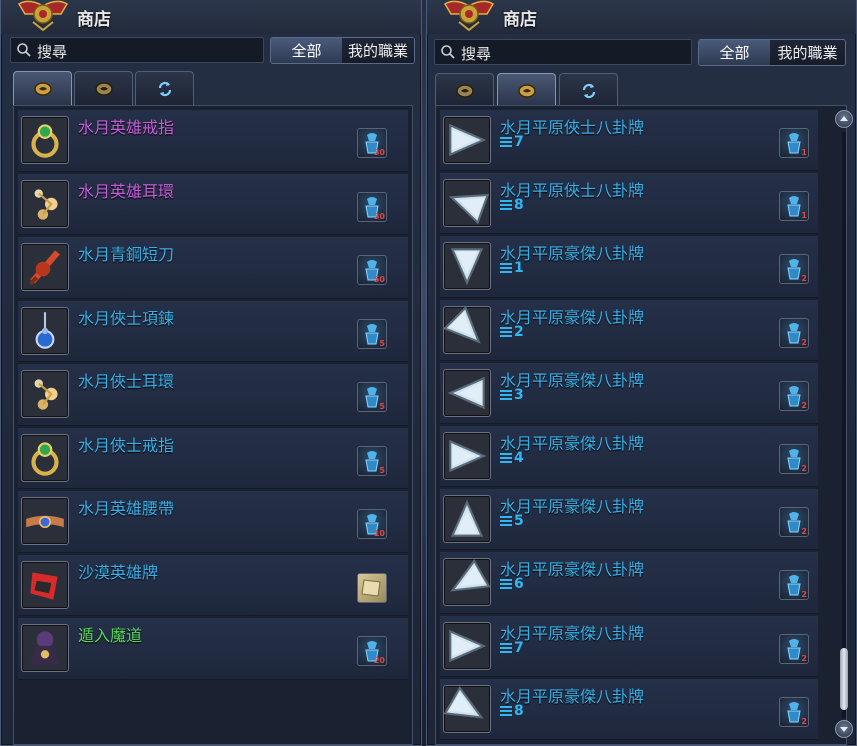 This screenshot has width=857, height=746. What do you see at coordinates (804, 152) in the screenshot?
I see `cost-amount: 1` at bounding box center [804, 152].